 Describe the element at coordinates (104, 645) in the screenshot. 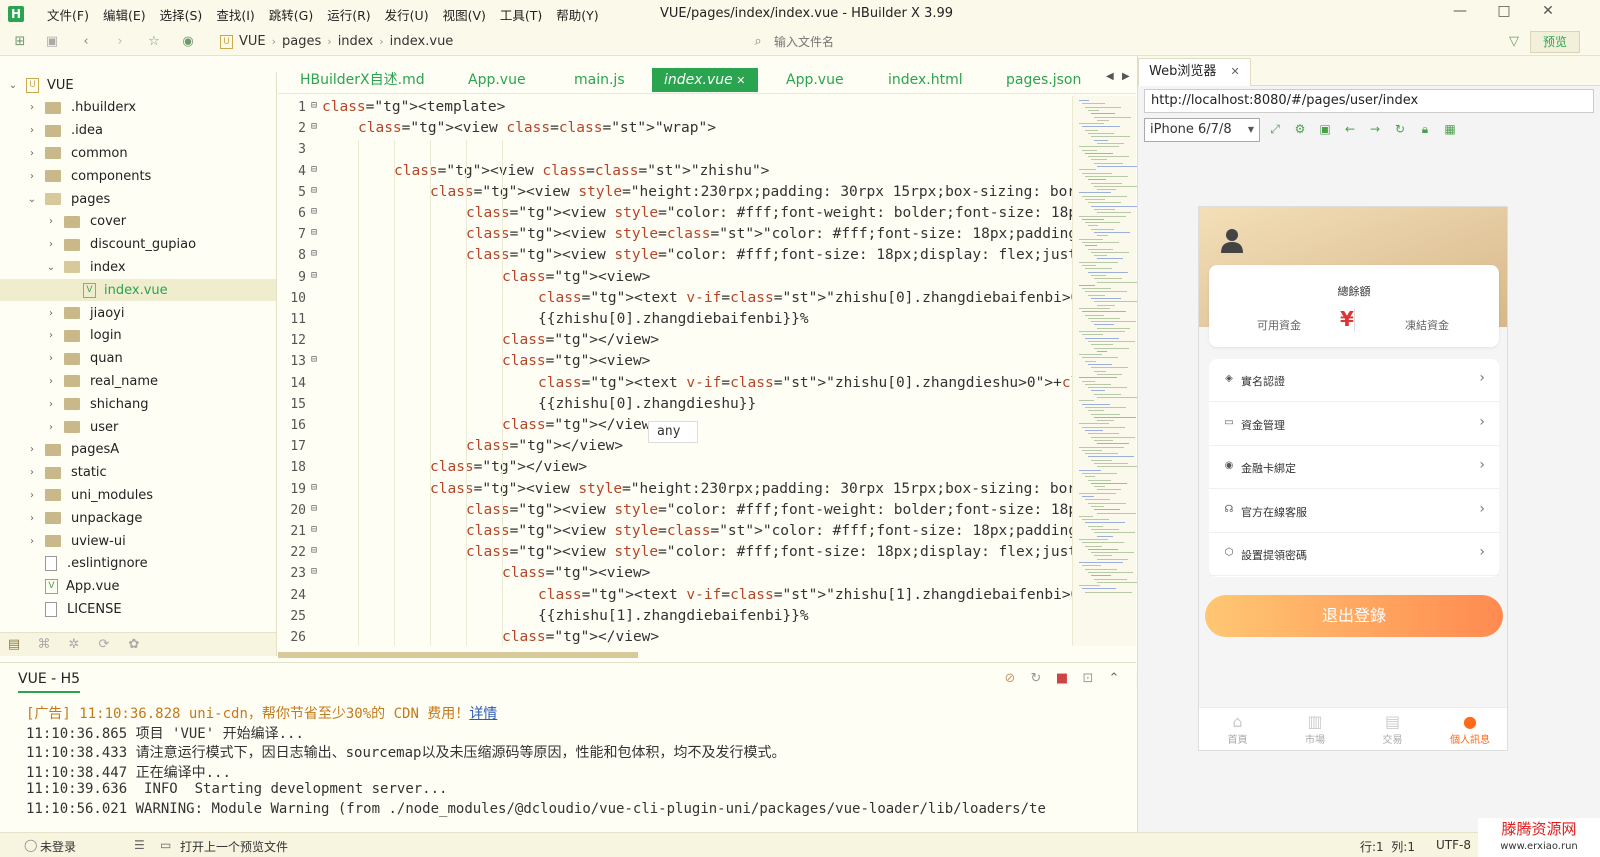

I see `git-icon: ⟳` at that location.